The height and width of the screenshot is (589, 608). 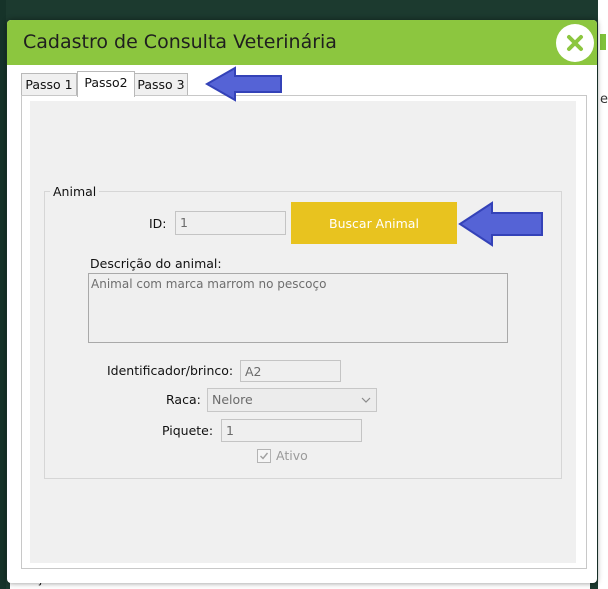 I want to click on active-checkbox-row: Ativo, so click(x=282, y=455).